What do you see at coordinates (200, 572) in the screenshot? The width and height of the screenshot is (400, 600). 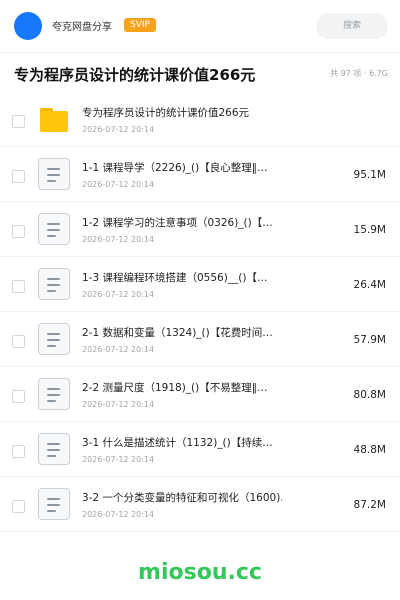 I see `watermark-text: miosou.cc` at bounding box center [200, 572].